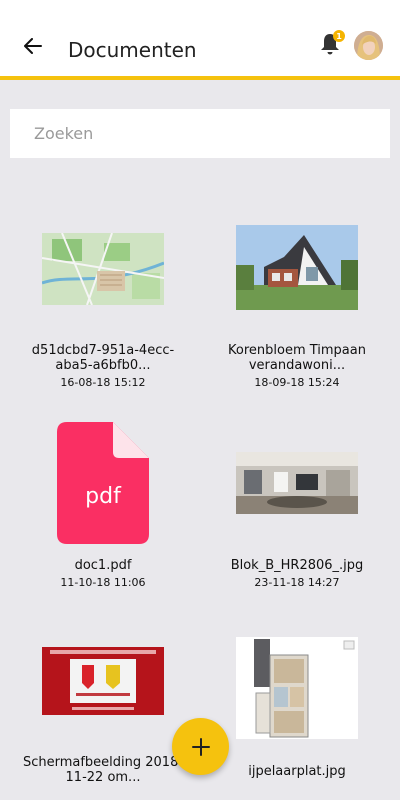  I want to click on document-date: 23-11-18 14:27, so click(297, 582).